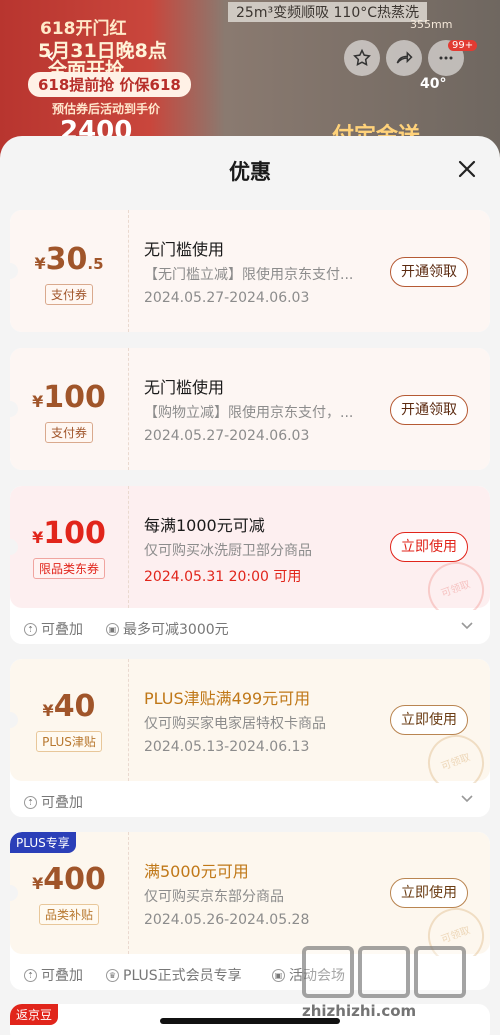 Image resolution: width=500 pixels, height=1035 pixels. What do you see at coordinates (463, 45) in the screenshot?
I see `cart-badge: 99+` at bounding box center [463, 45].